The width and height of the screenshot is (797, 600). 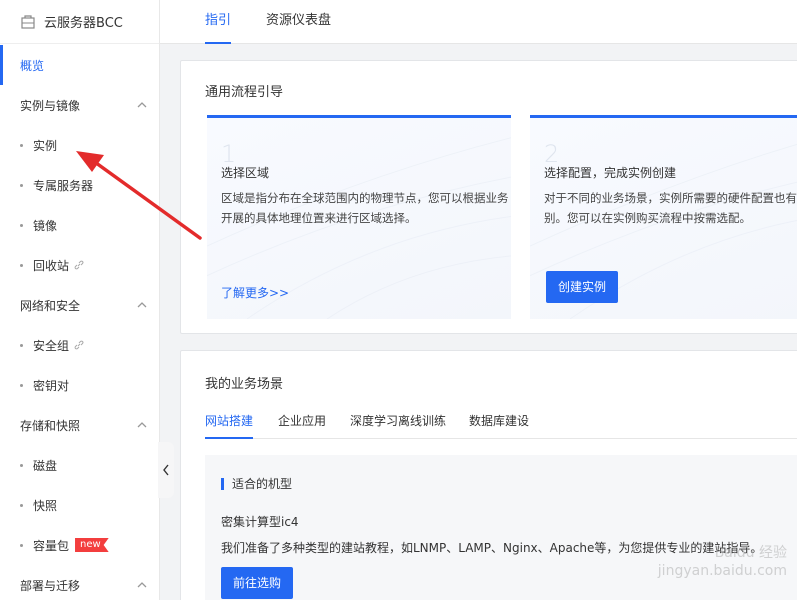 I want to click on sidebar-group-label: 网络和安全, so click(x=50, y=305).